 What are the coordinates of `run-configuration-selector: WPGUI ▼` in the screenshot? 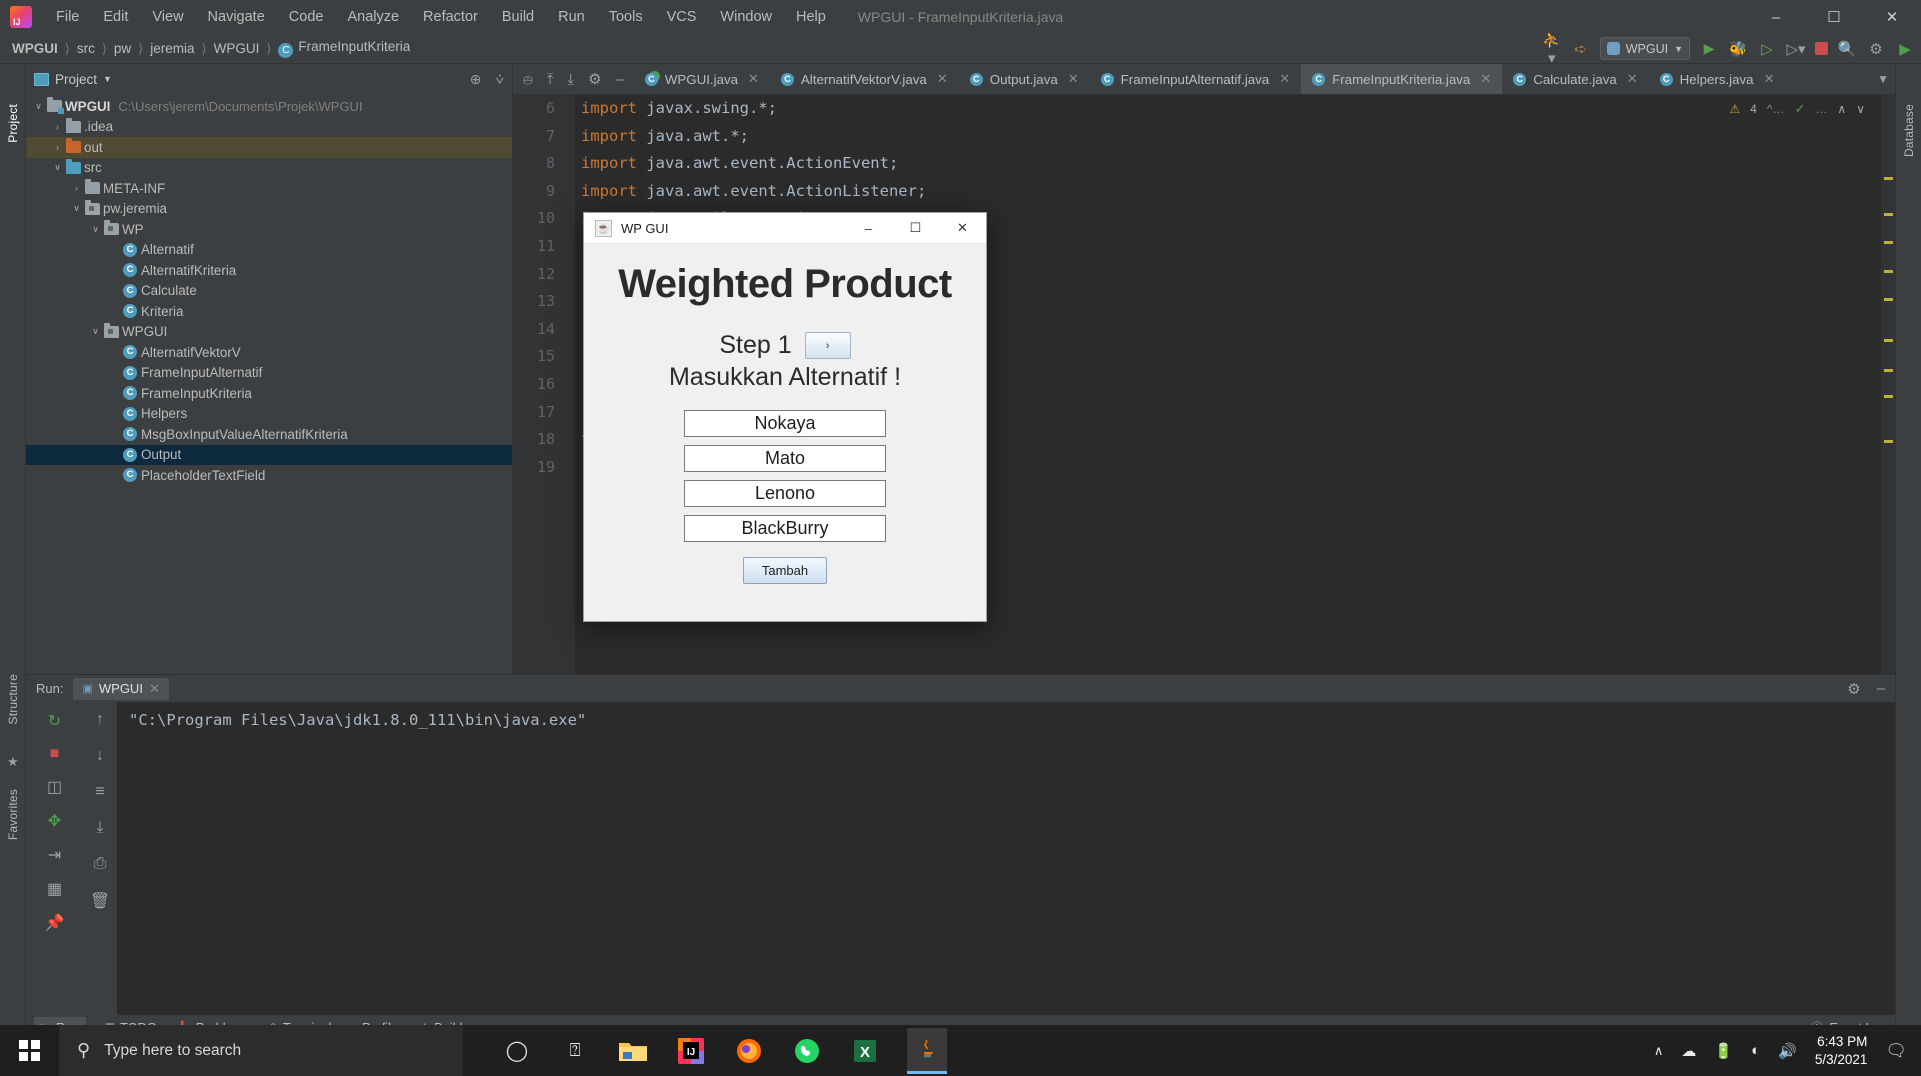 It's located at (1644, 48).